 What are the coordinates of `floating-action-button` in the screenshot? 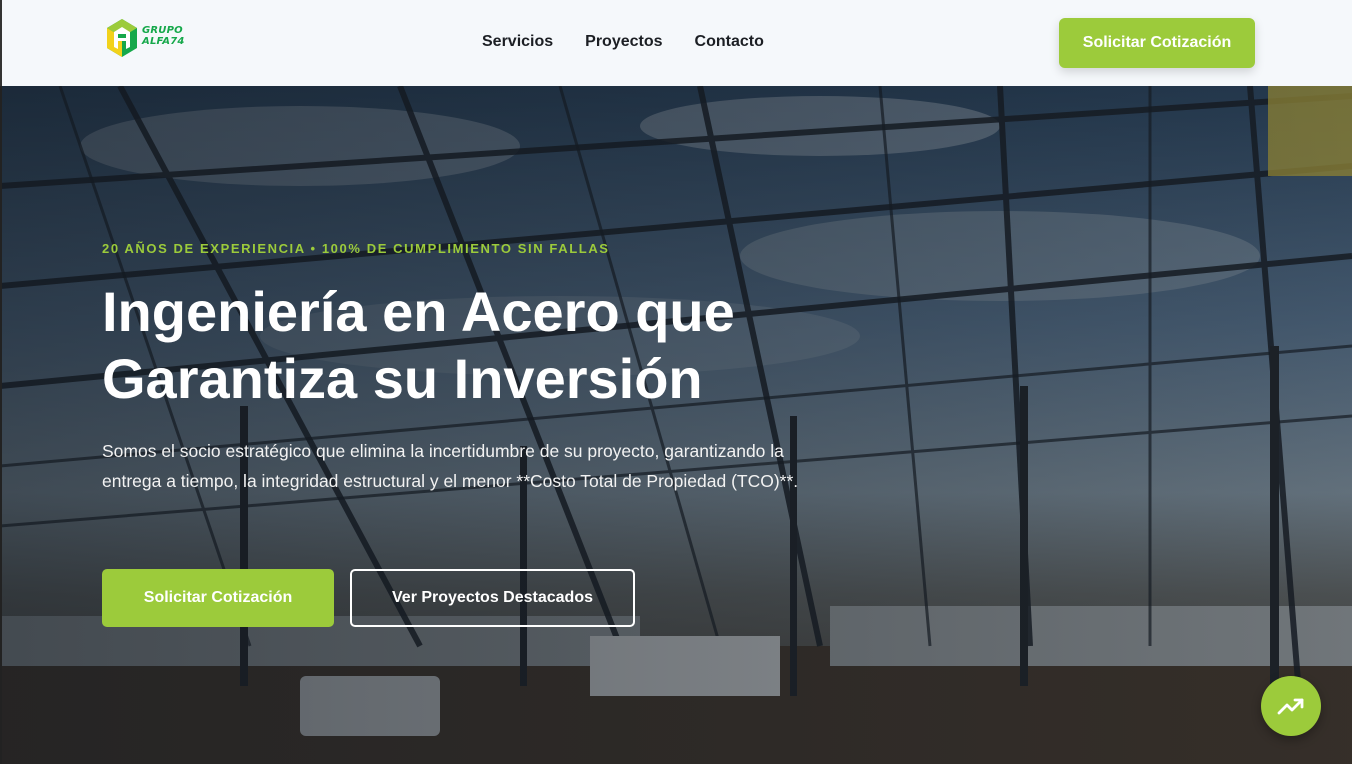 It's located at (1291, 706).